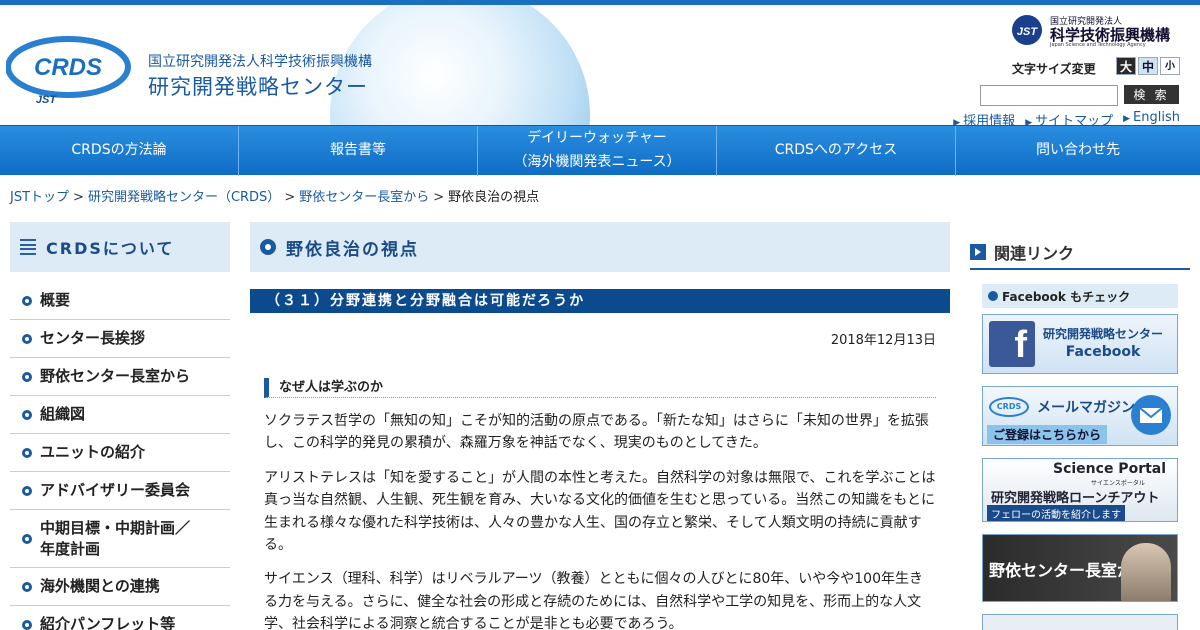 This screenshot has width=1200, height=630. Describe the element at coordinates (46, 99) in the screenshot. I see `logo-sub: JST` at that location.